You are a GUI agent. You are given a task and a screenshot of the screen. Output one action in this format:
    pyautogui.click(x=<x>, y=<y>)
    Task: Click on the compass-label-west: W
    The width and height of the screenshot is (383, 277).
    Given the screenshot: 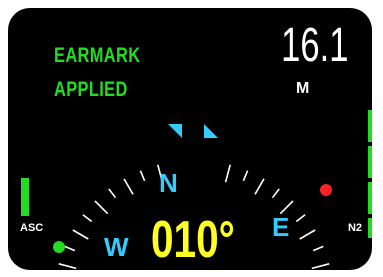 What is the action you would take?
    pyautogui.click(x=116, y=247)
    